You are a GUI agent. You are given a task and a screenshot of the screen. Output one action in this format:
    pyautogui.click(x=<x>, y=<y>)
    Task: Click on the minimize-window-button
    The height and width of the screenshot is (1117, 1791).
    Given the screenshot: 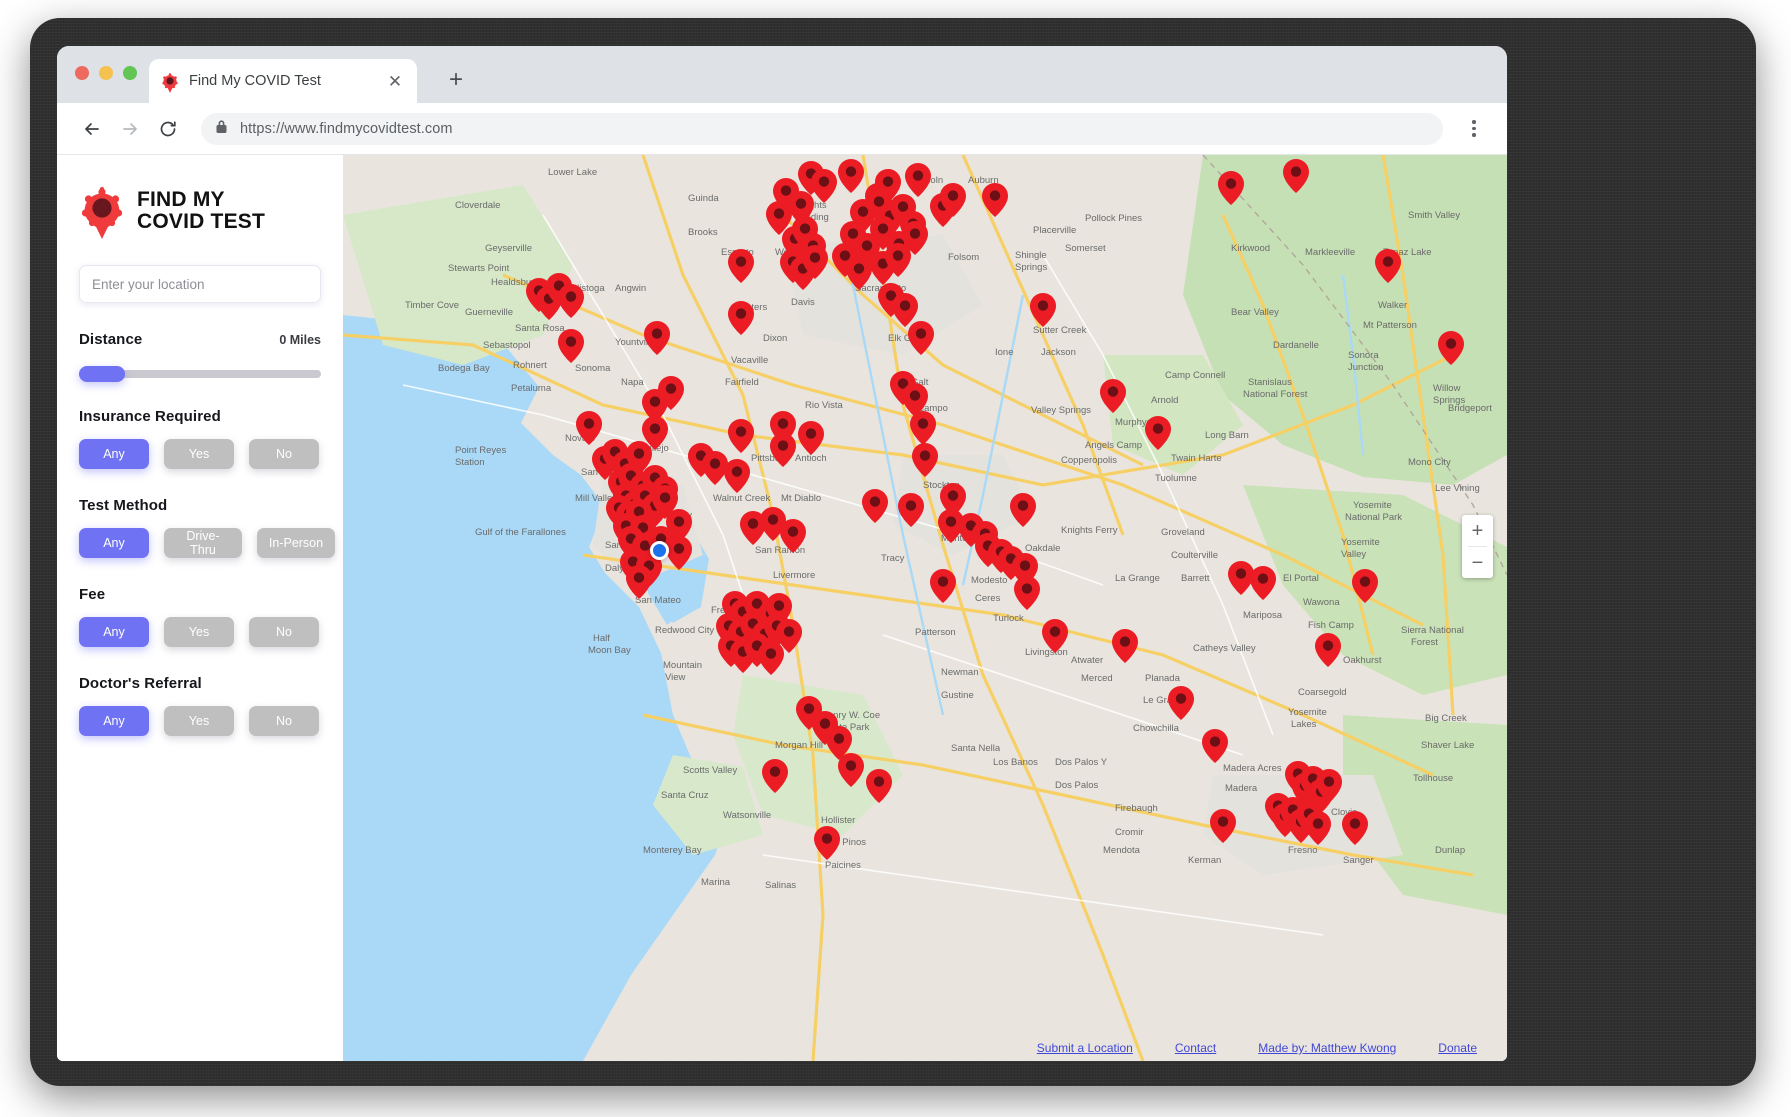 What is the action you would take?
    pyautogui.click(x=106, y=73)
    